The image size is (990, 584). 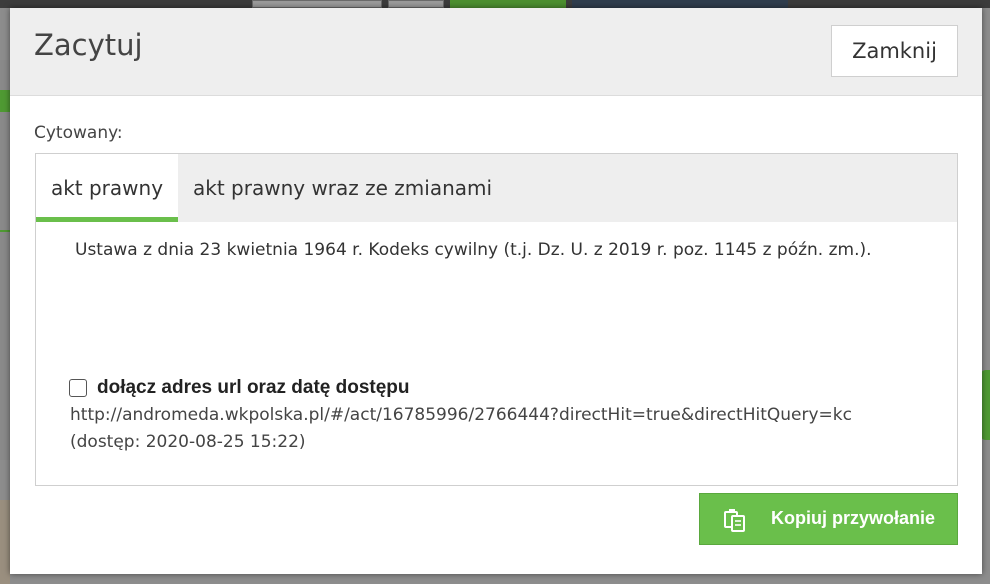 I want to click on citation-tabs: akt prawny akt prawny wraz ze zmianami, so click(x=496, y=188).